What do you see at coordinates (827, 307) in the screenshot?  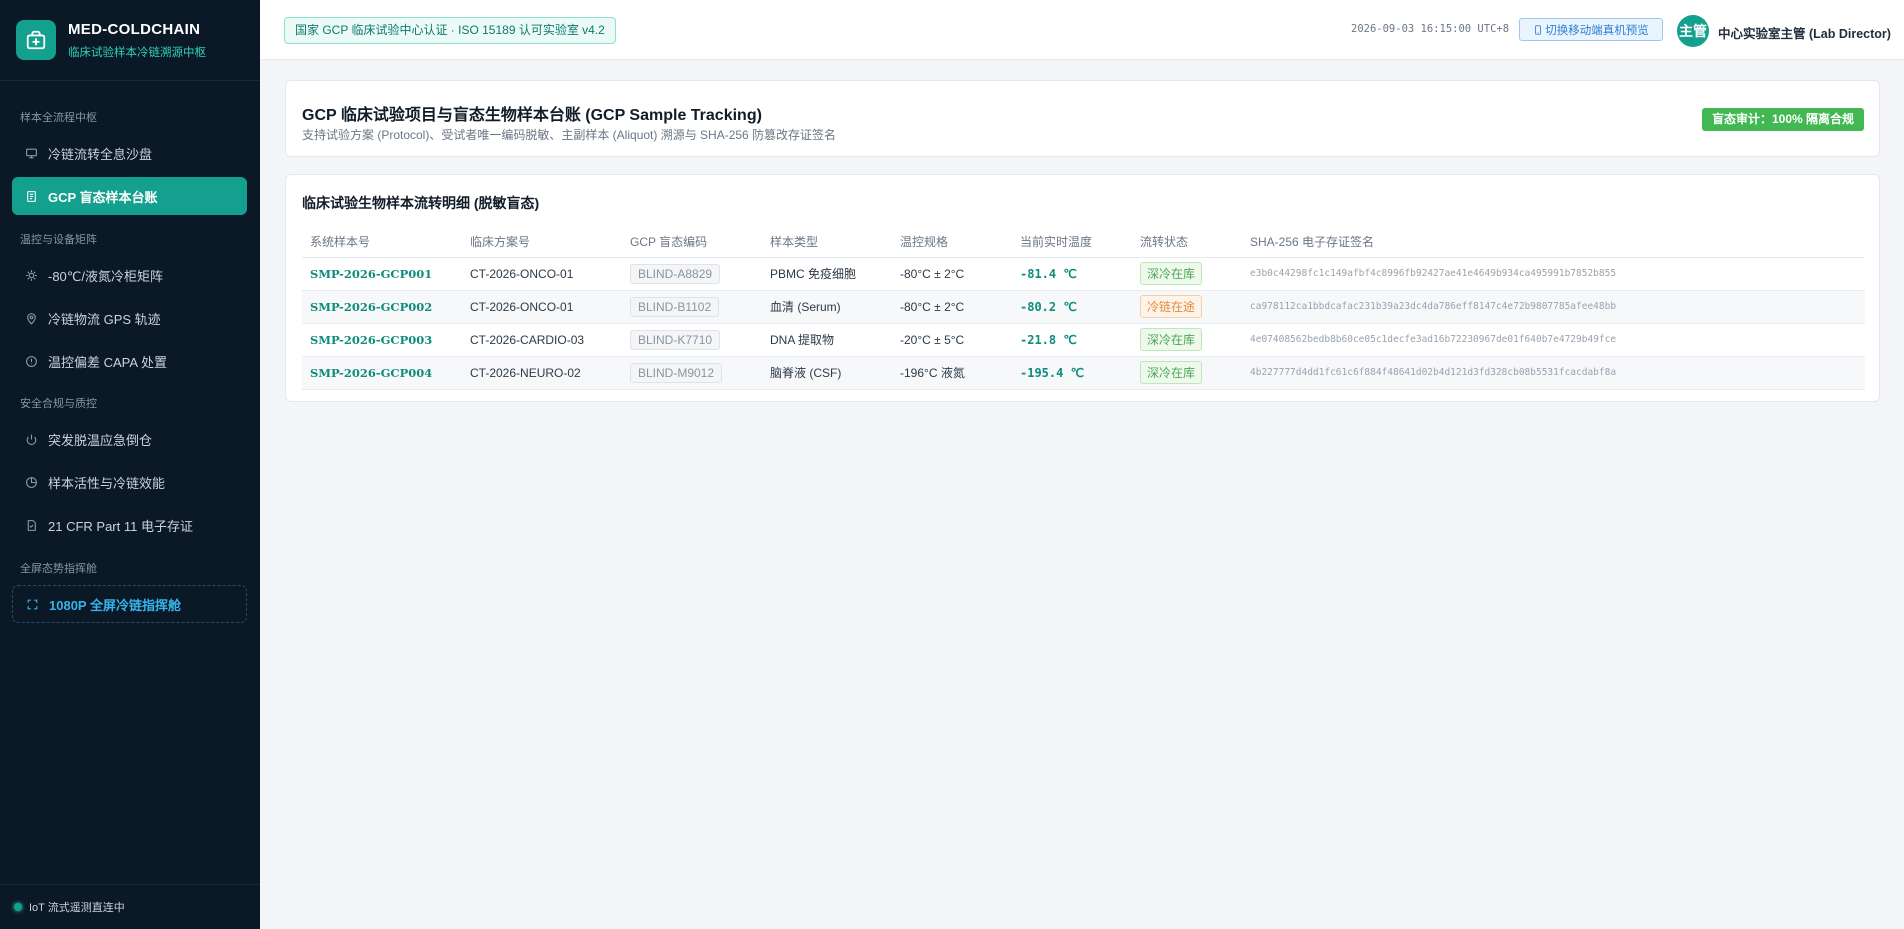 I see `sample-type: 血清 (Serum)` at bounding box center [827, 307].